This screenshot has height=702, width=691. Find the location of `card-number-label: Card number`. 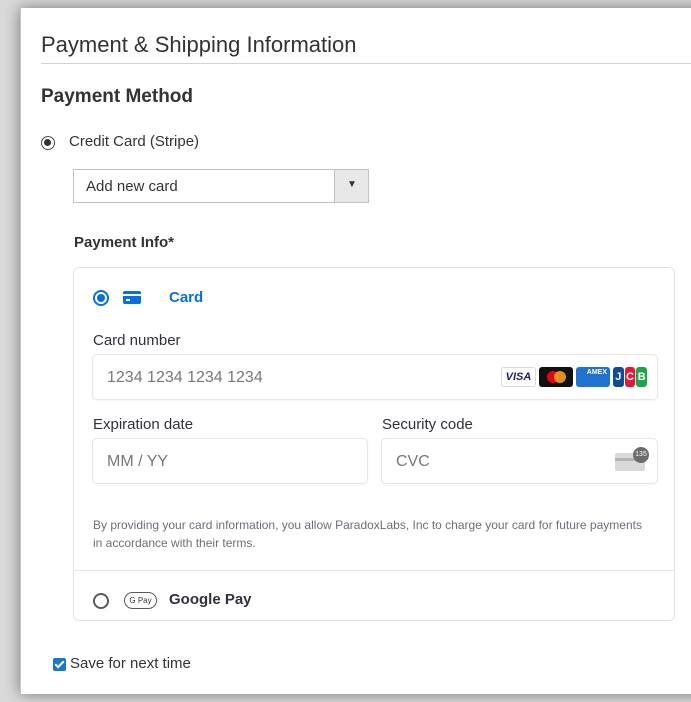

card-number-label: Card number is located at coordinates (137, 340).